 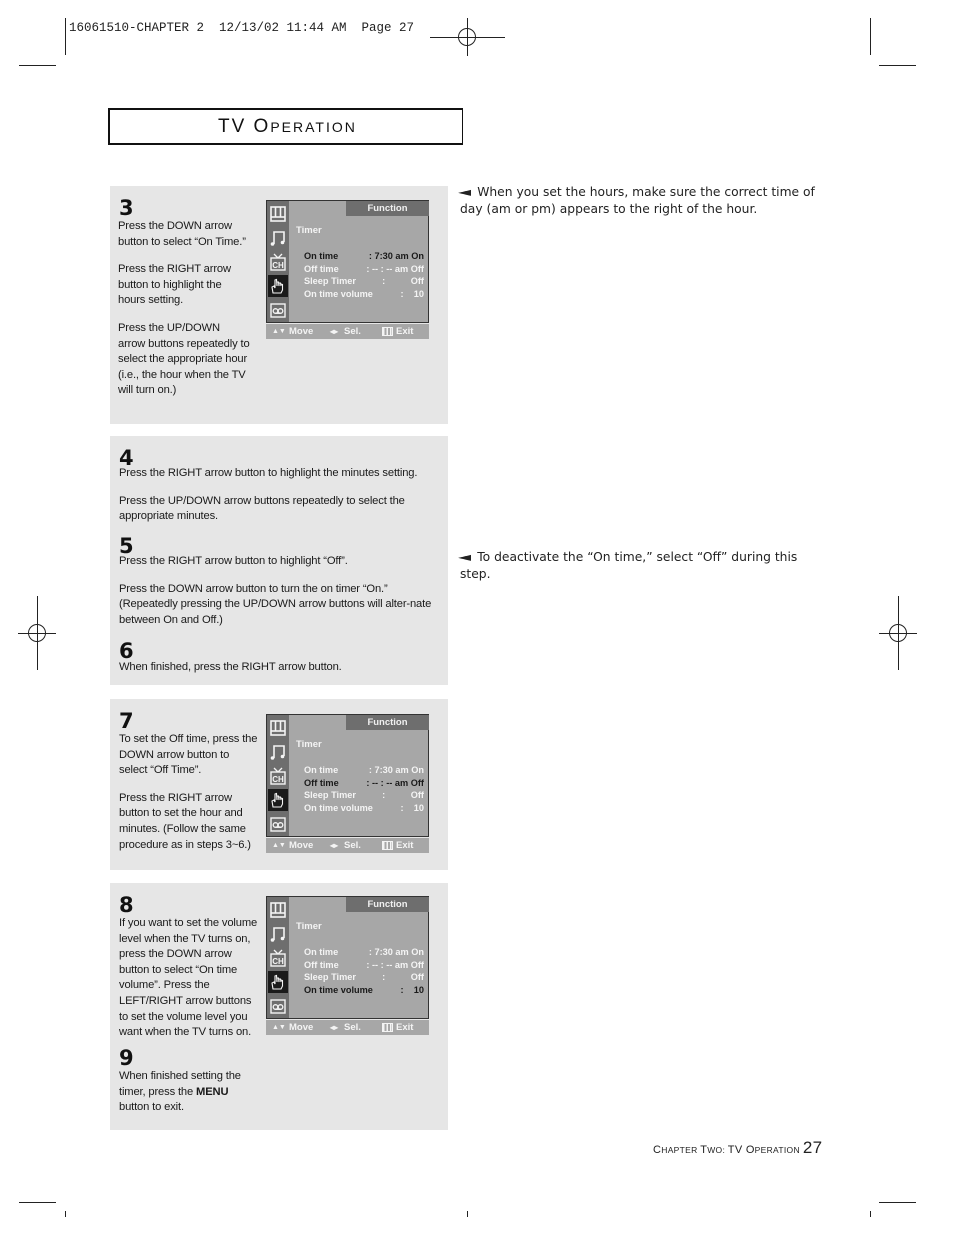 I want to click on step-number: 3, so click(x=126, y=208).